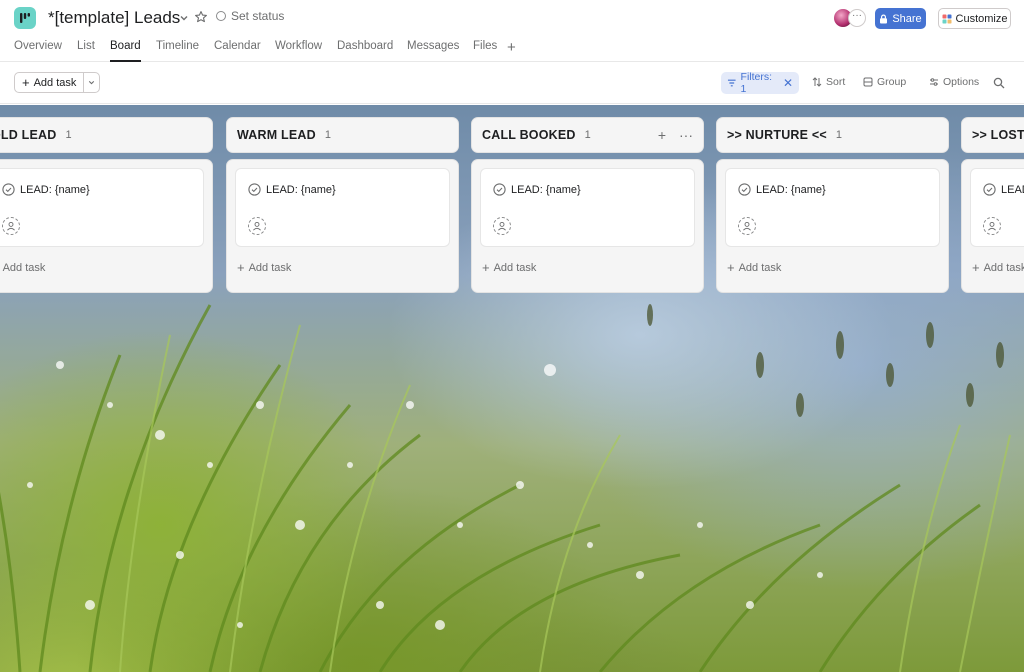 The image size is (1024, 672). I want to click on project-title: *[template] Leads, so click(114, 18).